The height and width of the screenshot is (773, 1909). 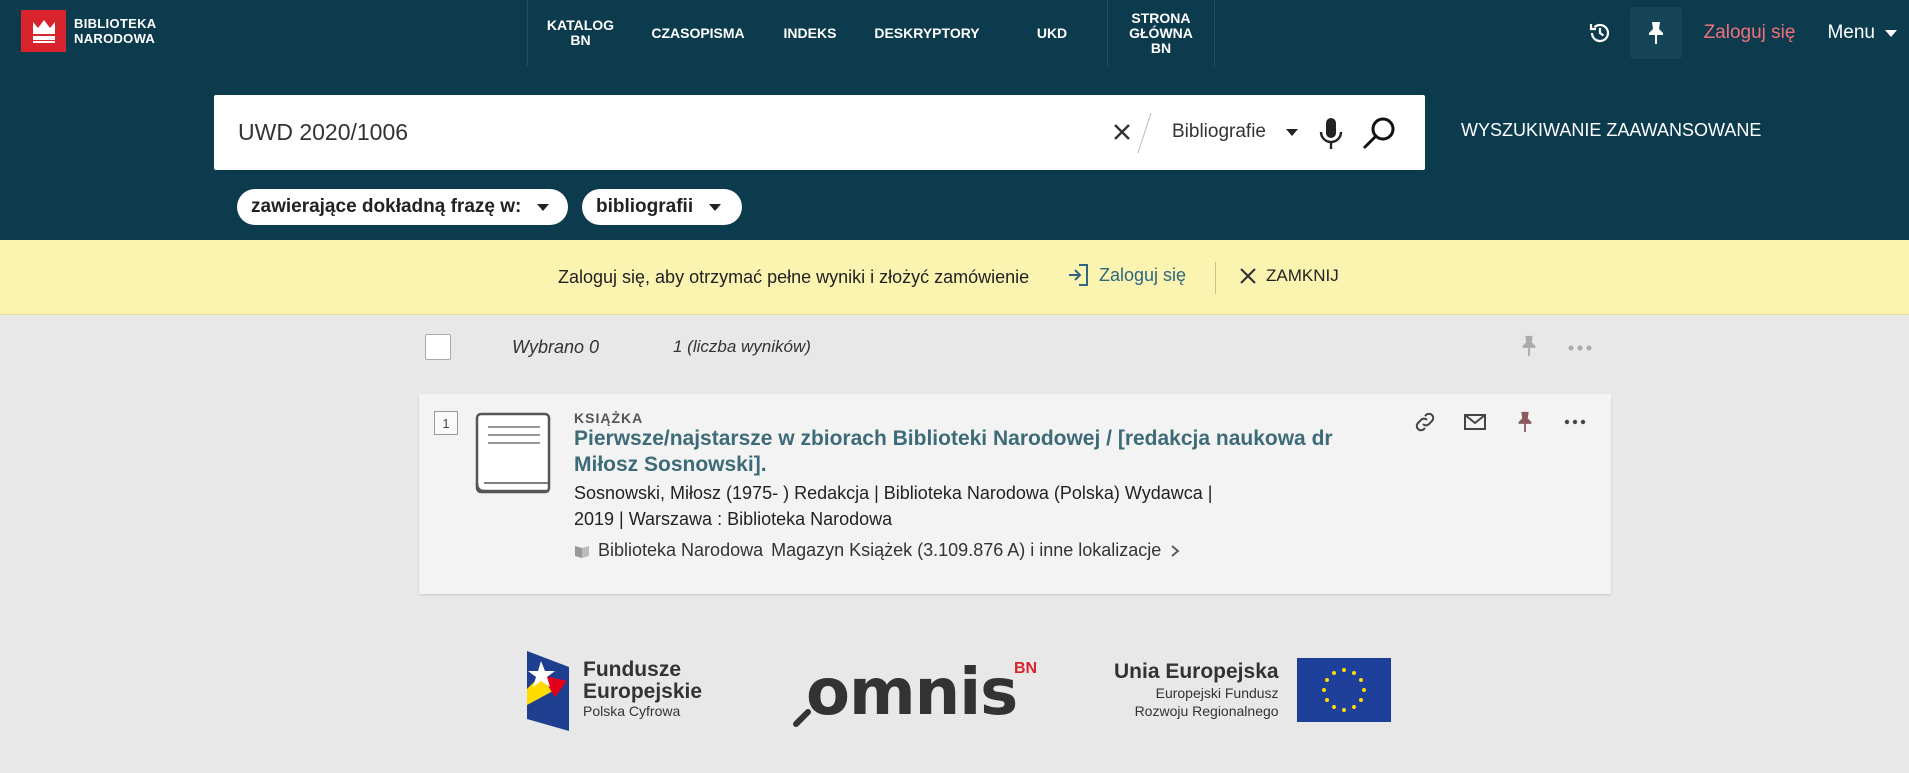 What do you see at coordinates (1851, 32) in the screenshot?
I see `menu-label: Menu` at bounding box center [1851, 32].